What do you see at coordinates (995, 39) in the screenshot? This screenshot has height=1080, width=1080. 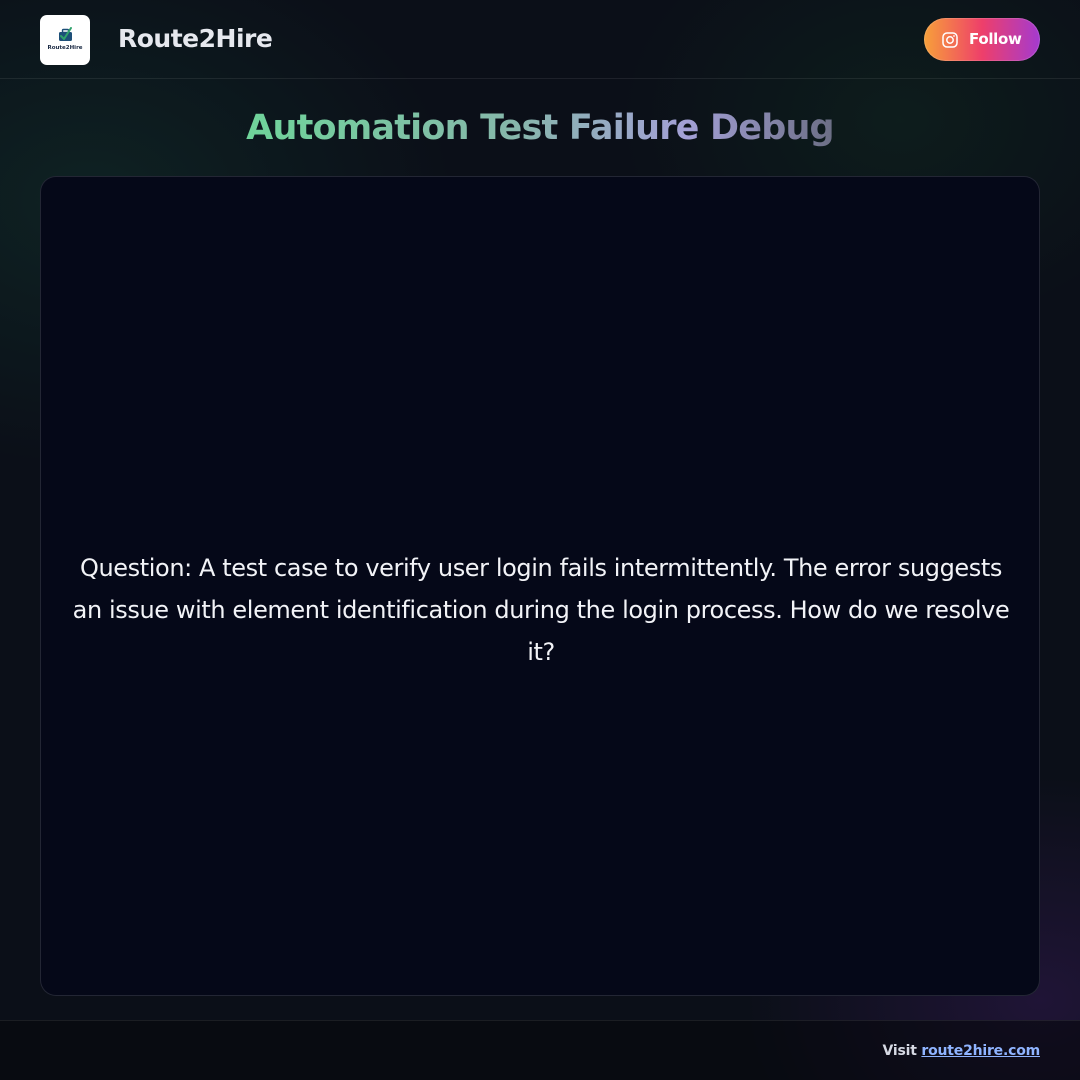 I see `follow-label: Follow` at bounding box center [995, 39].